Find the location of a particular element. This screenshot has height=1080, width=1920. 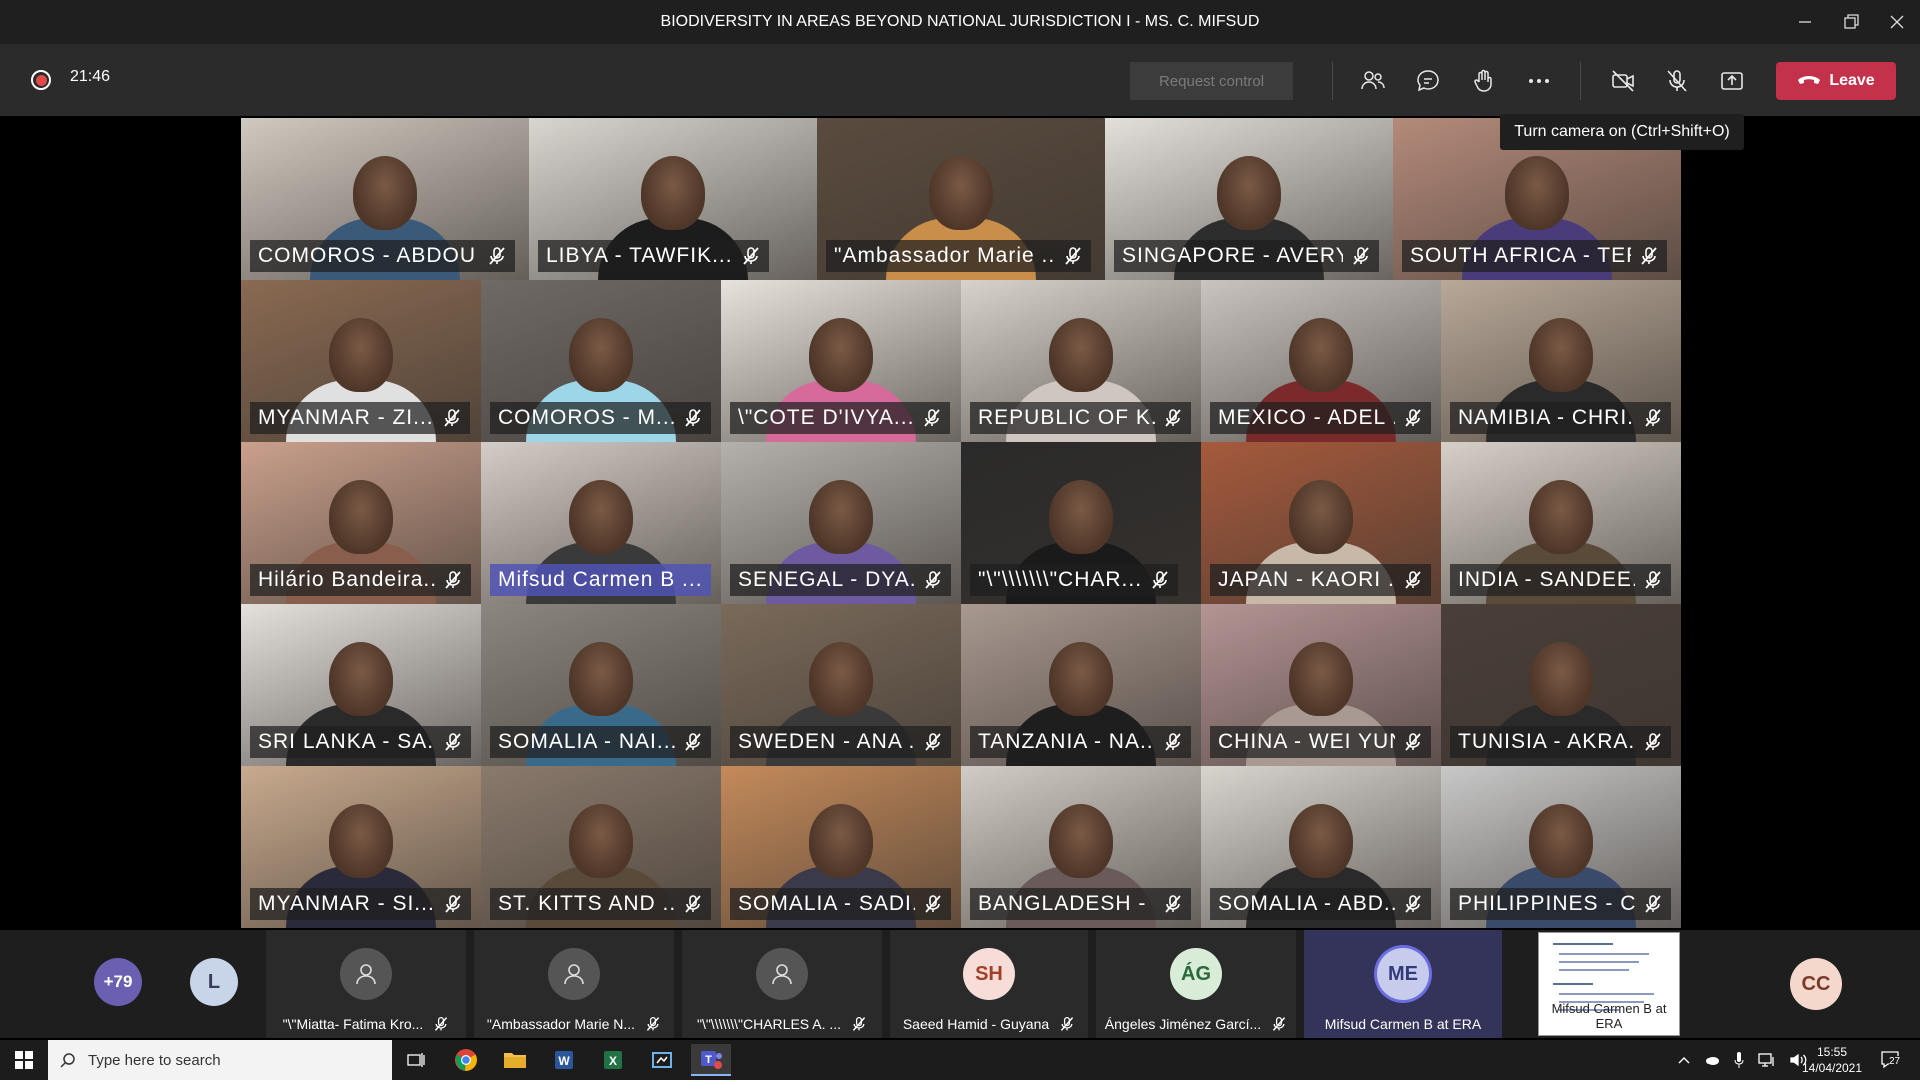

task-view-button is located at coordinates (416, 1060).